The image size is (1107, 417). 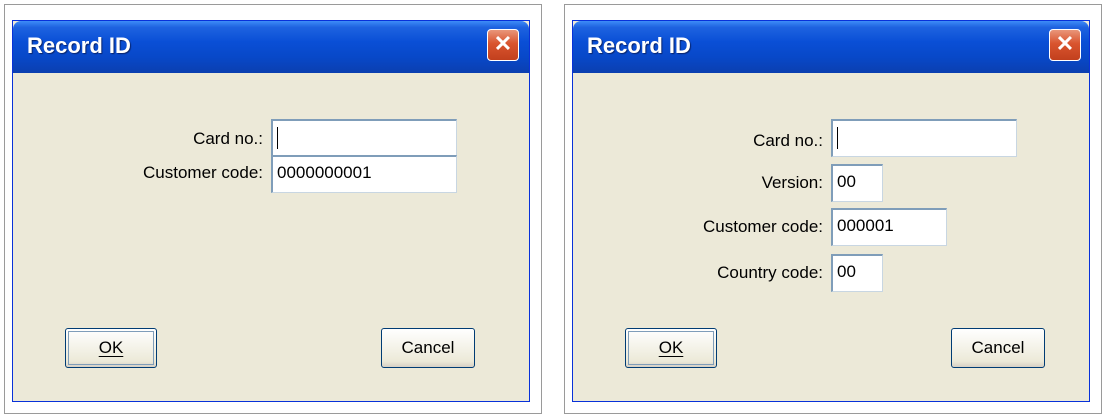 What do you see at coordinates (792, 182) in the screenshot?
I see `version-label: Version:` at bounding box center [792, 182].